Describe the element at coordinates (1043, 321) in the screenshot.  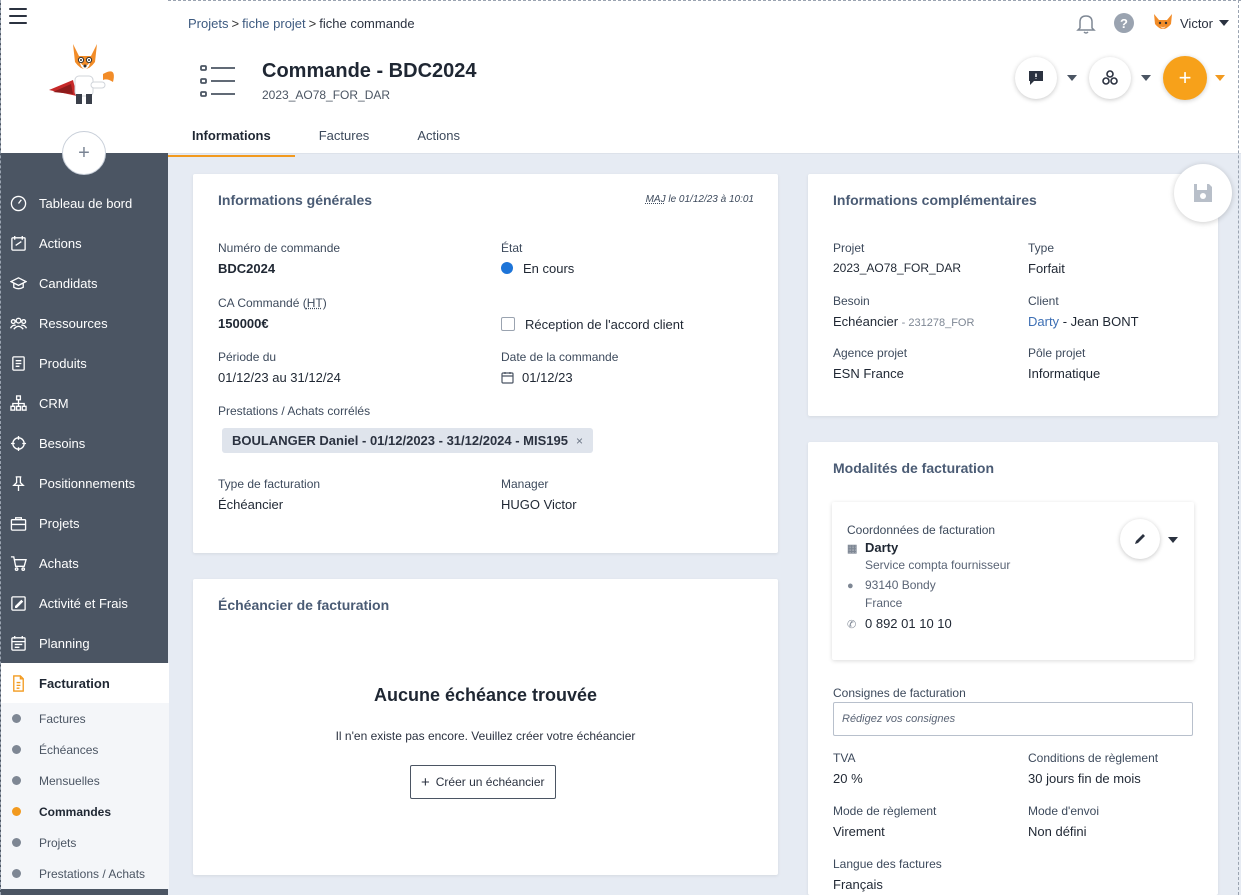
I see `client-company-link: Darty` at that location.